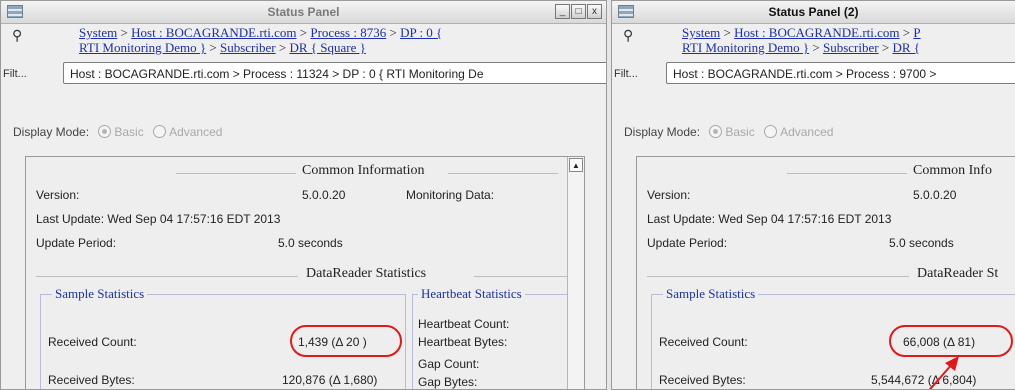  Describe the element at coordinates (330, 380) in the screenshot. I see `received-bytes-value: 120,876 (Δ 1,680)` at that location.